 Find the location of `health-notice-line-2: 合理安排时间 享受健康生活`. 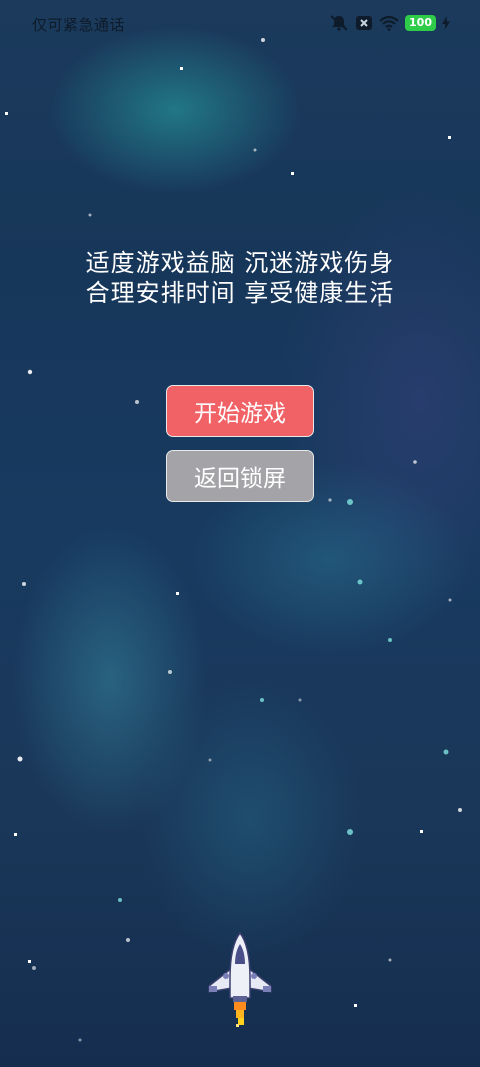

health-notice-line-2: 合理安排时间 享受健康生活 is located at coordinates (240, 293).